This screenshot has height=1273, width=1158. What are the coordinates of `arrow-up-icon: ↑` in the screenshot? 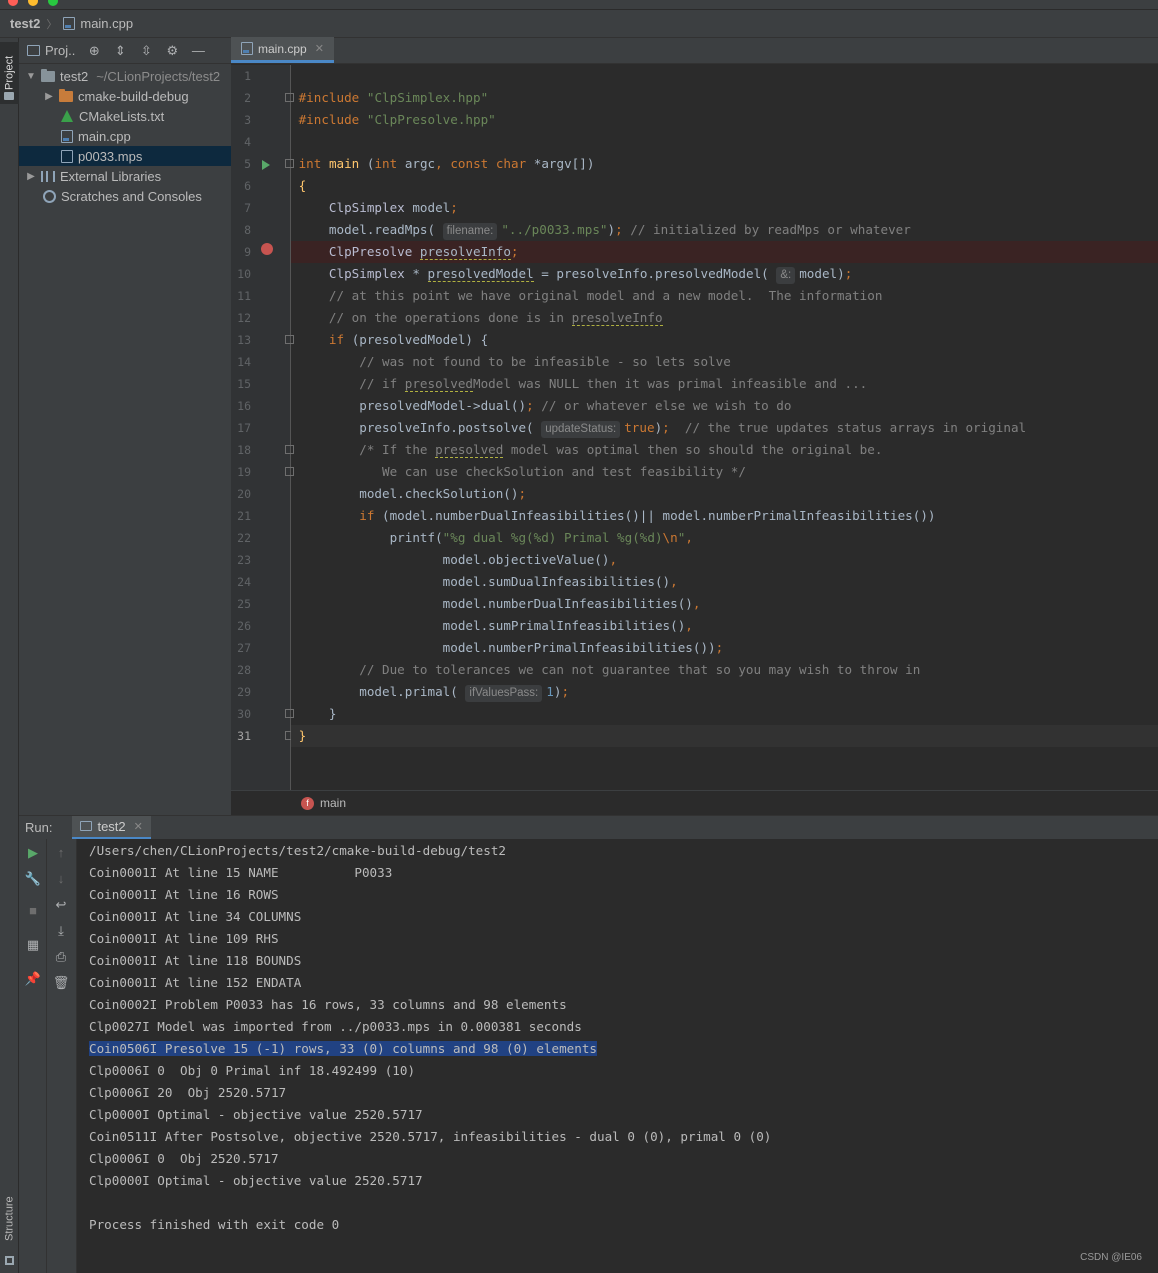 It's located at (61, 852).